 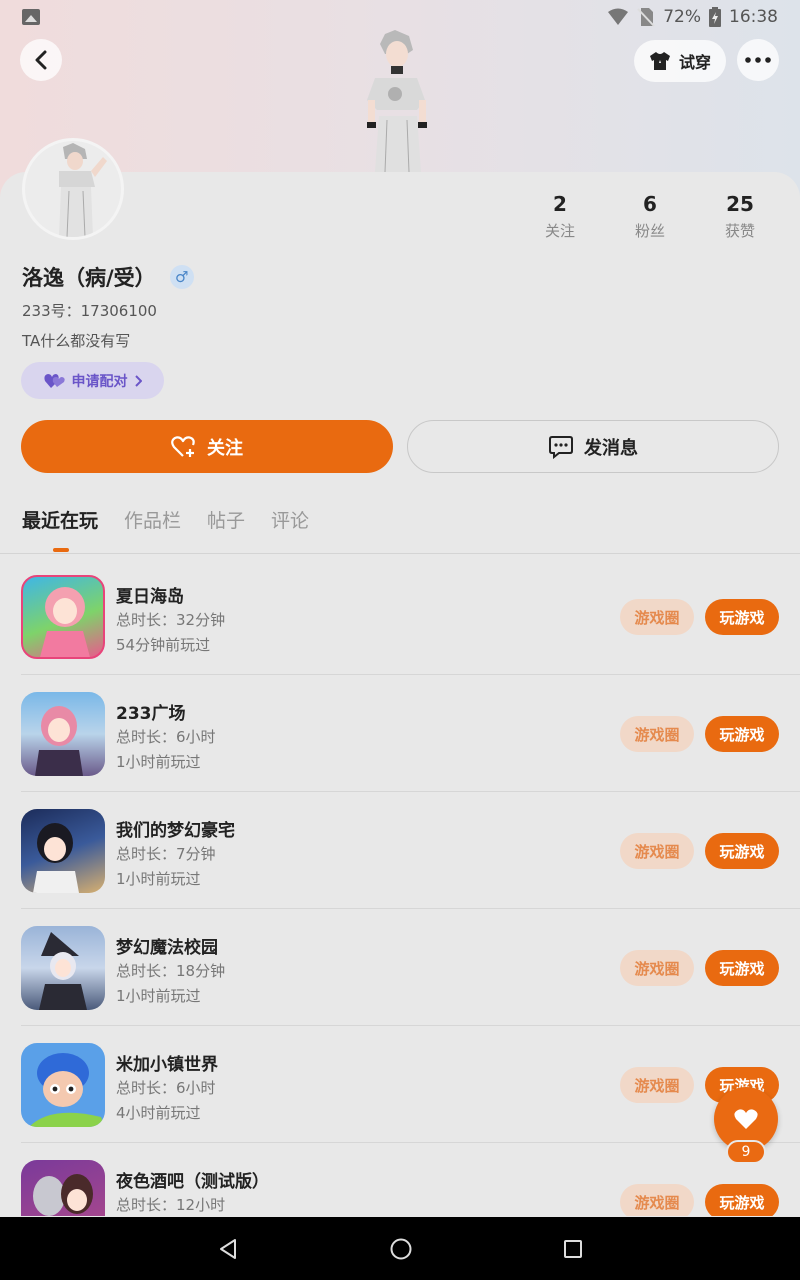 What do you see at coordinates (739, 231) in the screenshot?
I see `stat-label: 获赞` at bounding box center [739, 231].